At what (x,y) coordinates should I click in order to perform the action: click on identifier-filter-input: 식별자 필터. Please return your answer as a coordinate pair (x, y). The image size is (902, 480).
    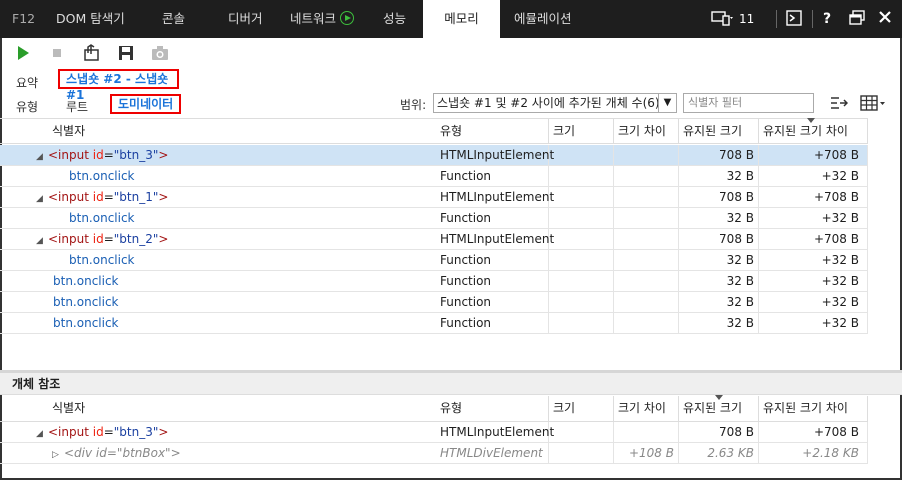
    Looking at the image, I should click on (748, 103).